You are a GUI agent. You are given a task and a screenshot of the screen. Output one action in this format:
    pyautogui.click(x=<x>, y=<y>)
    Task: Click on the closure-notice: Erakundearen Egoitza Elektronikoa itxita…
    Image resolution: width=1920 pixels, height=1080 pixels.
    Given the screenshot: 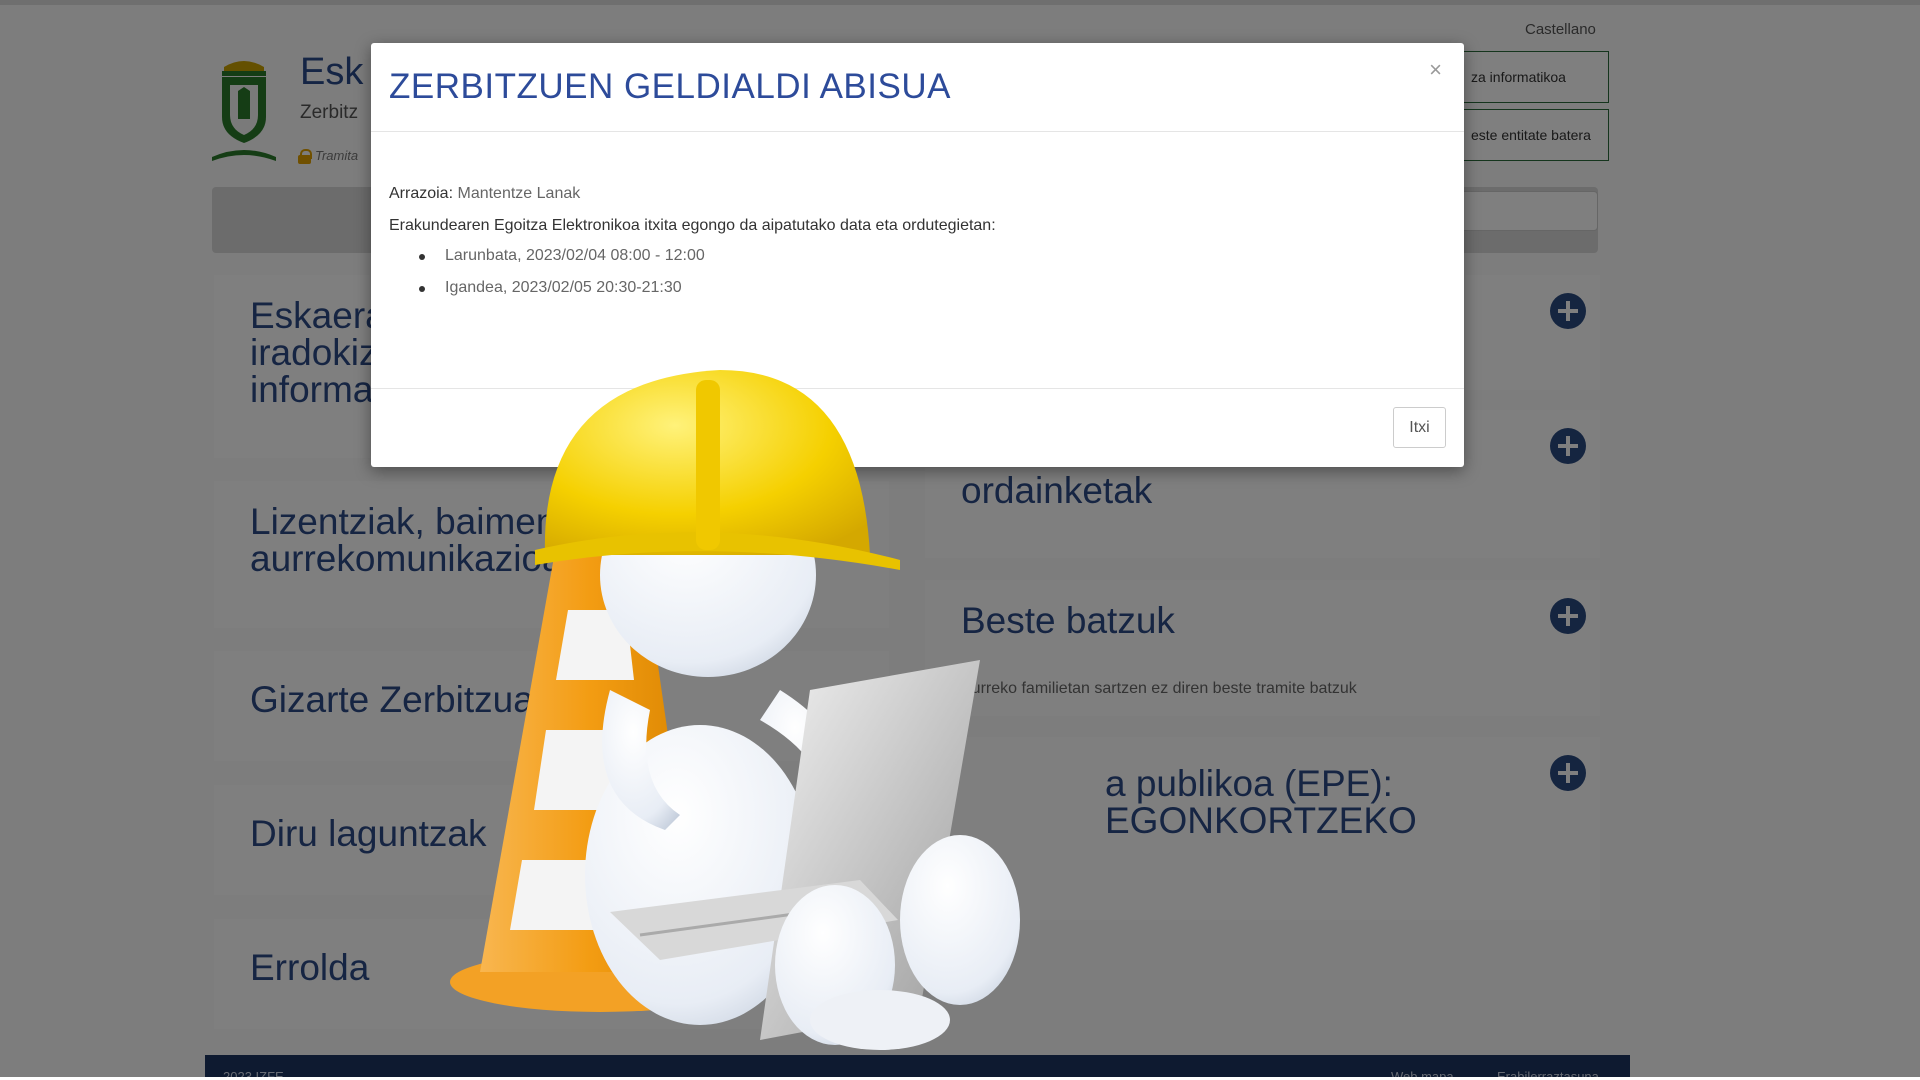 What is the action you would take?
    pyautogui.click(x=692, y=225)
    